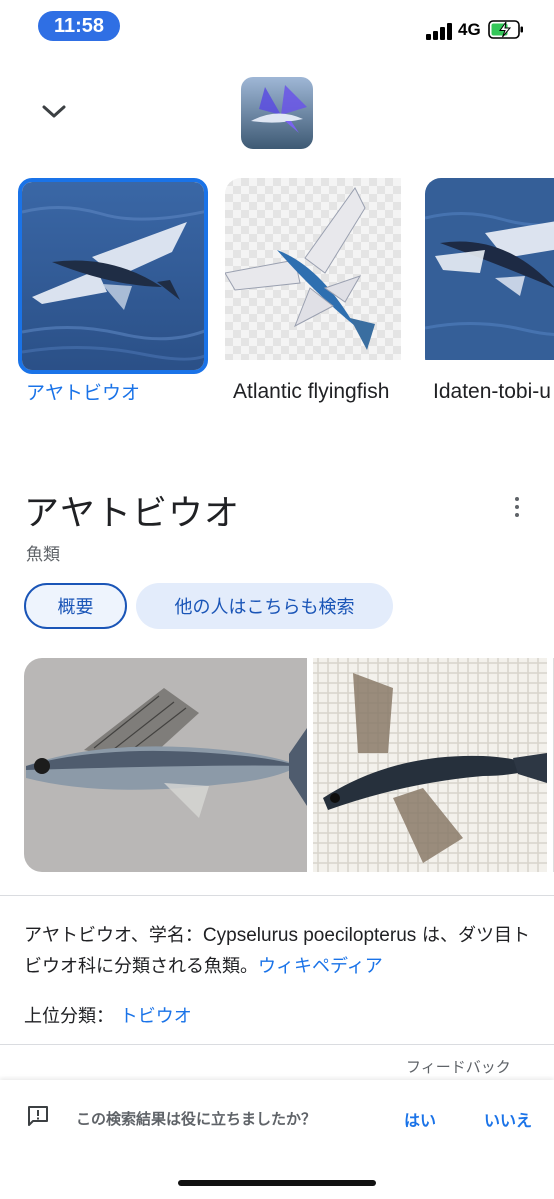 The image size is (554, 1199). I want to click on cellular-signal-icon, so click(440, 31).